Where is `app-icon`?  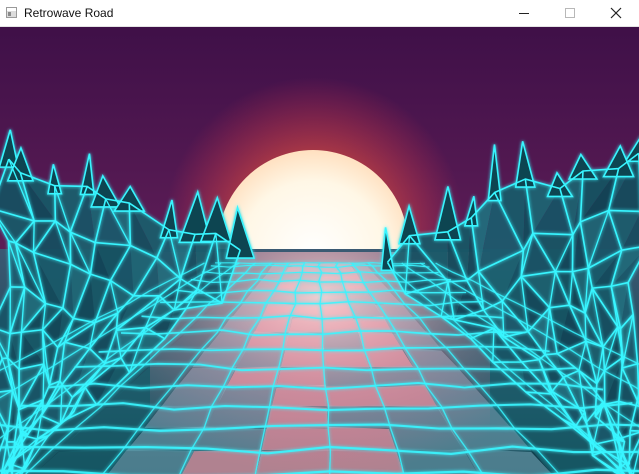 app-icon is located at coordinates (11, 12).